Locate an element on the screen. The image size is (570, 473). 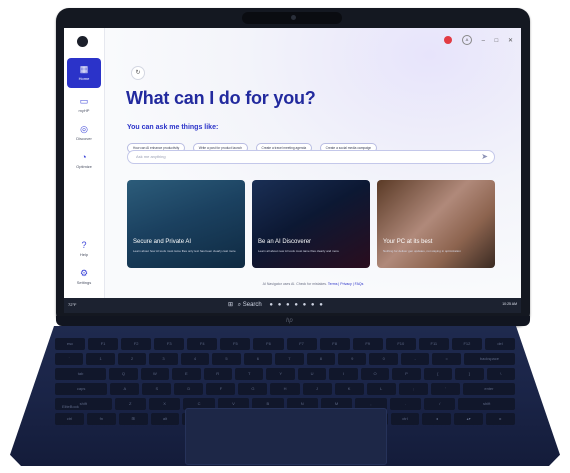
keyboard-key: \ is located at coordinates (501, 374).